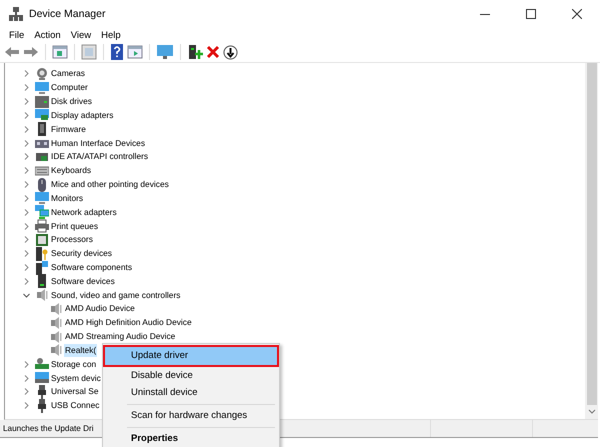 The image size is (600, 447). Describe the element at coordinates (116, 295) in the screenshot. I see `tree-item: Sound, video and game controllers` at that location.